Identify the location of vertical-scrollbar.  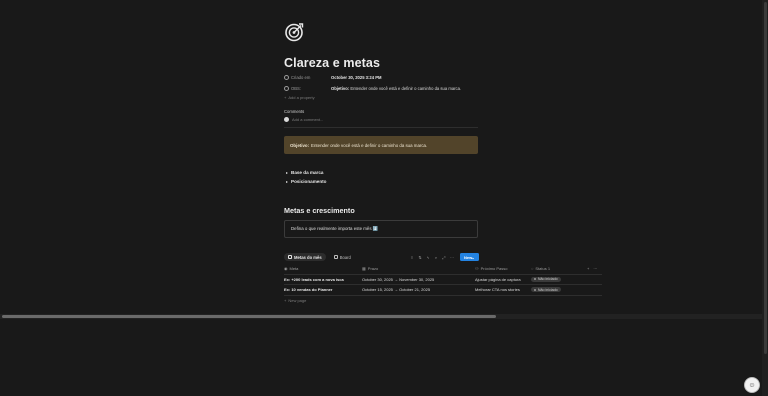
(765, 198).